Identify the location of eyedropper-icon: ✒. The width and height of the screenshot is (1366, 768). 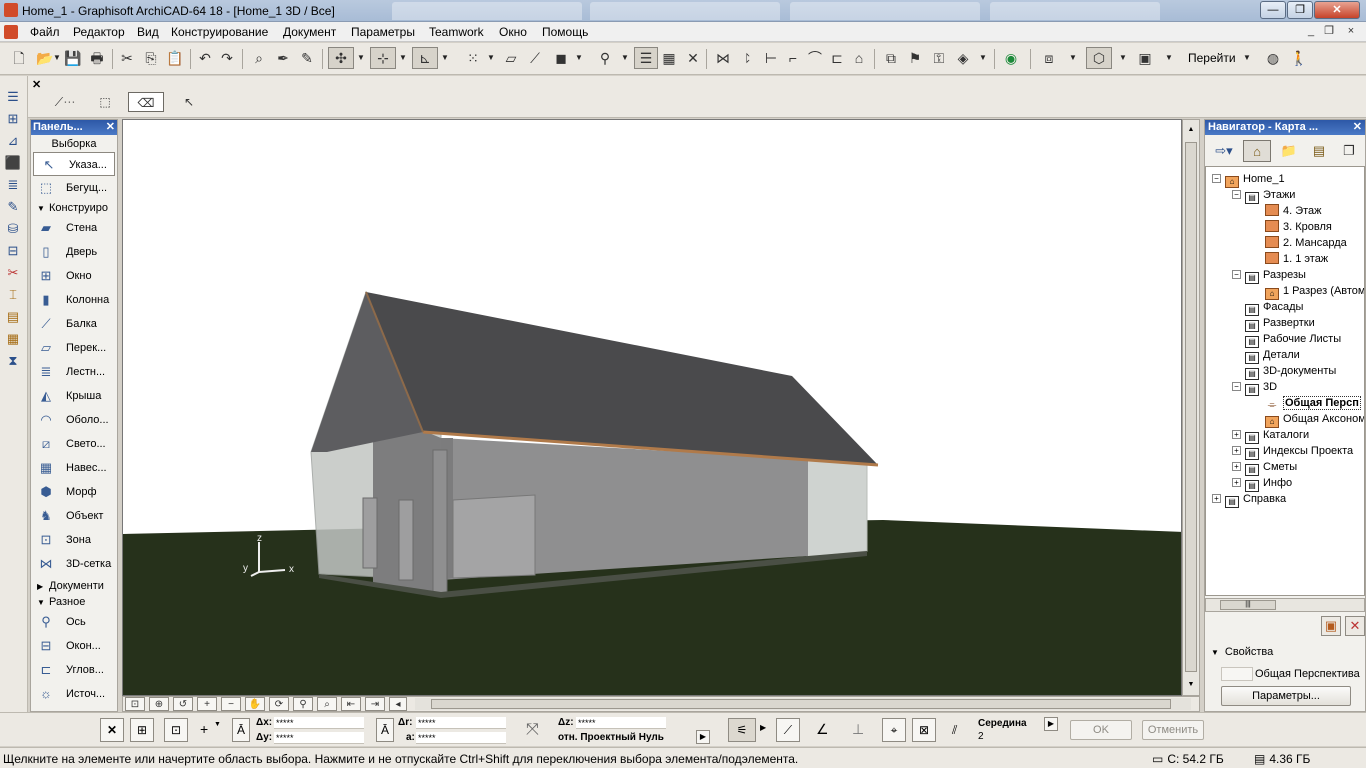
(283, 58).